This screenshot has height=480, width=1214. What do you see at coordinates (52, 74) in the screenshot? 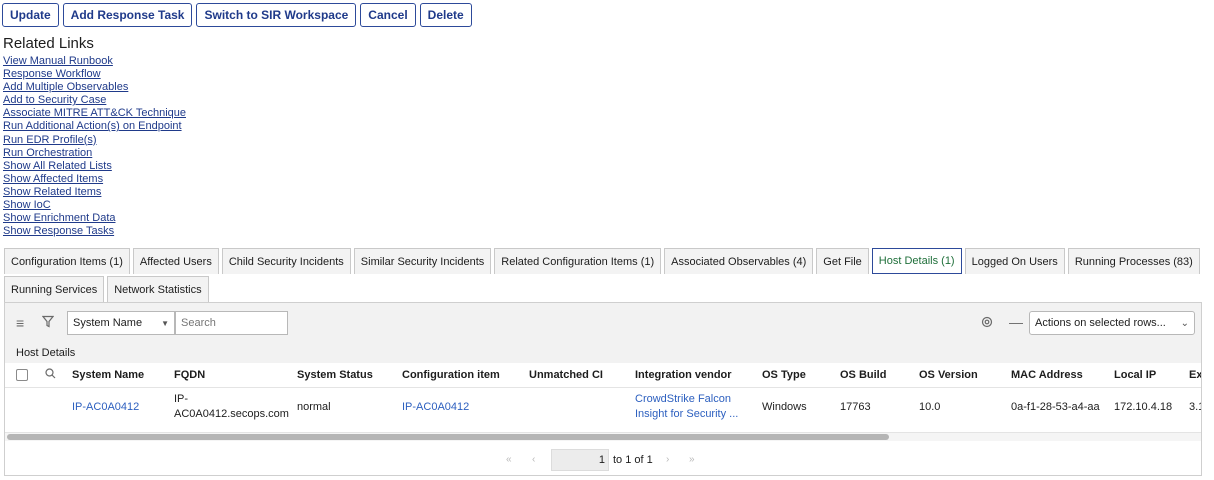
I see `link-response-workflow: Response Workflow` at bounding box center [52, 74].